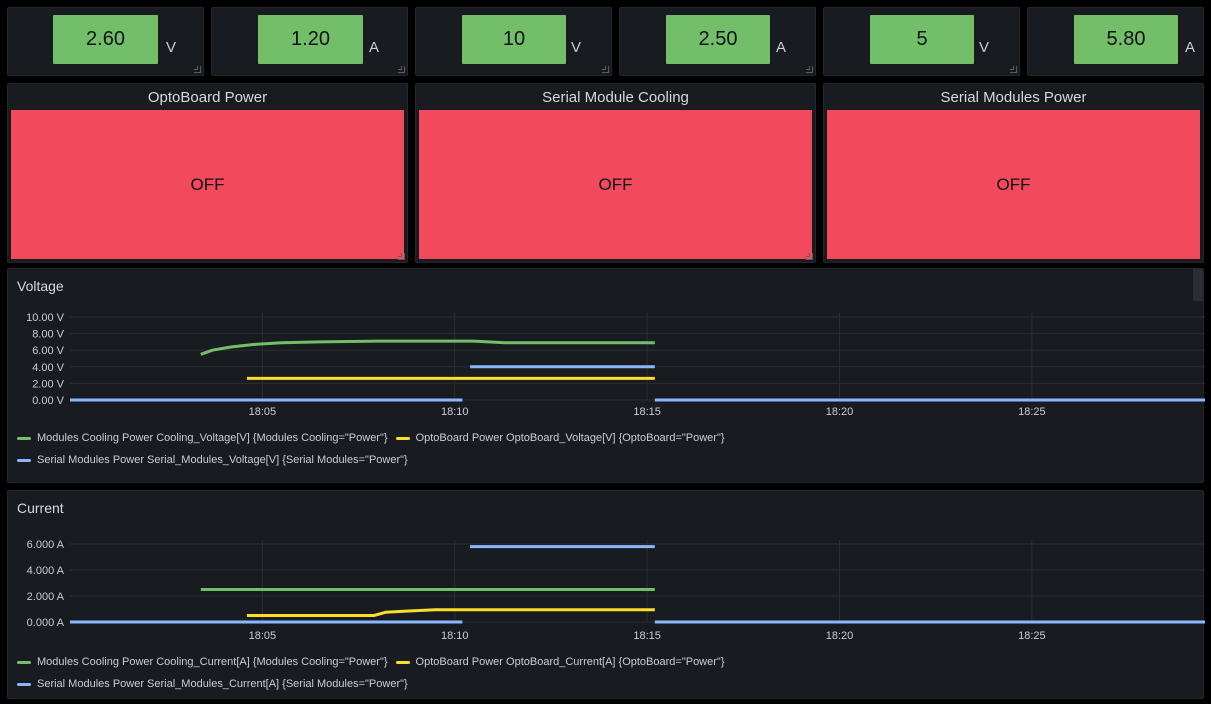 This screenshot has width=1211, height=704. What do you see at coordinates (615, 97) in the screenshot?
I see `status-panel-title: Serial Module Cooling` at bounding box center [615, 97].